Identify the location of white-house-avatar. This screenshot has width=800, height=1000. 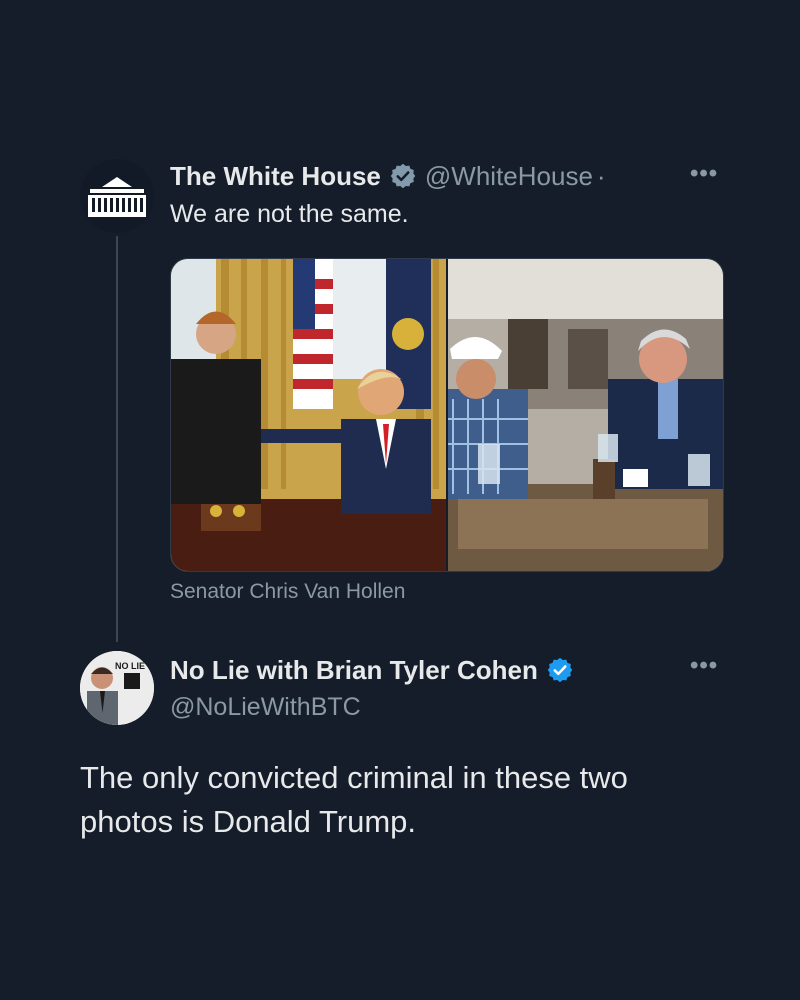
(117, 196).